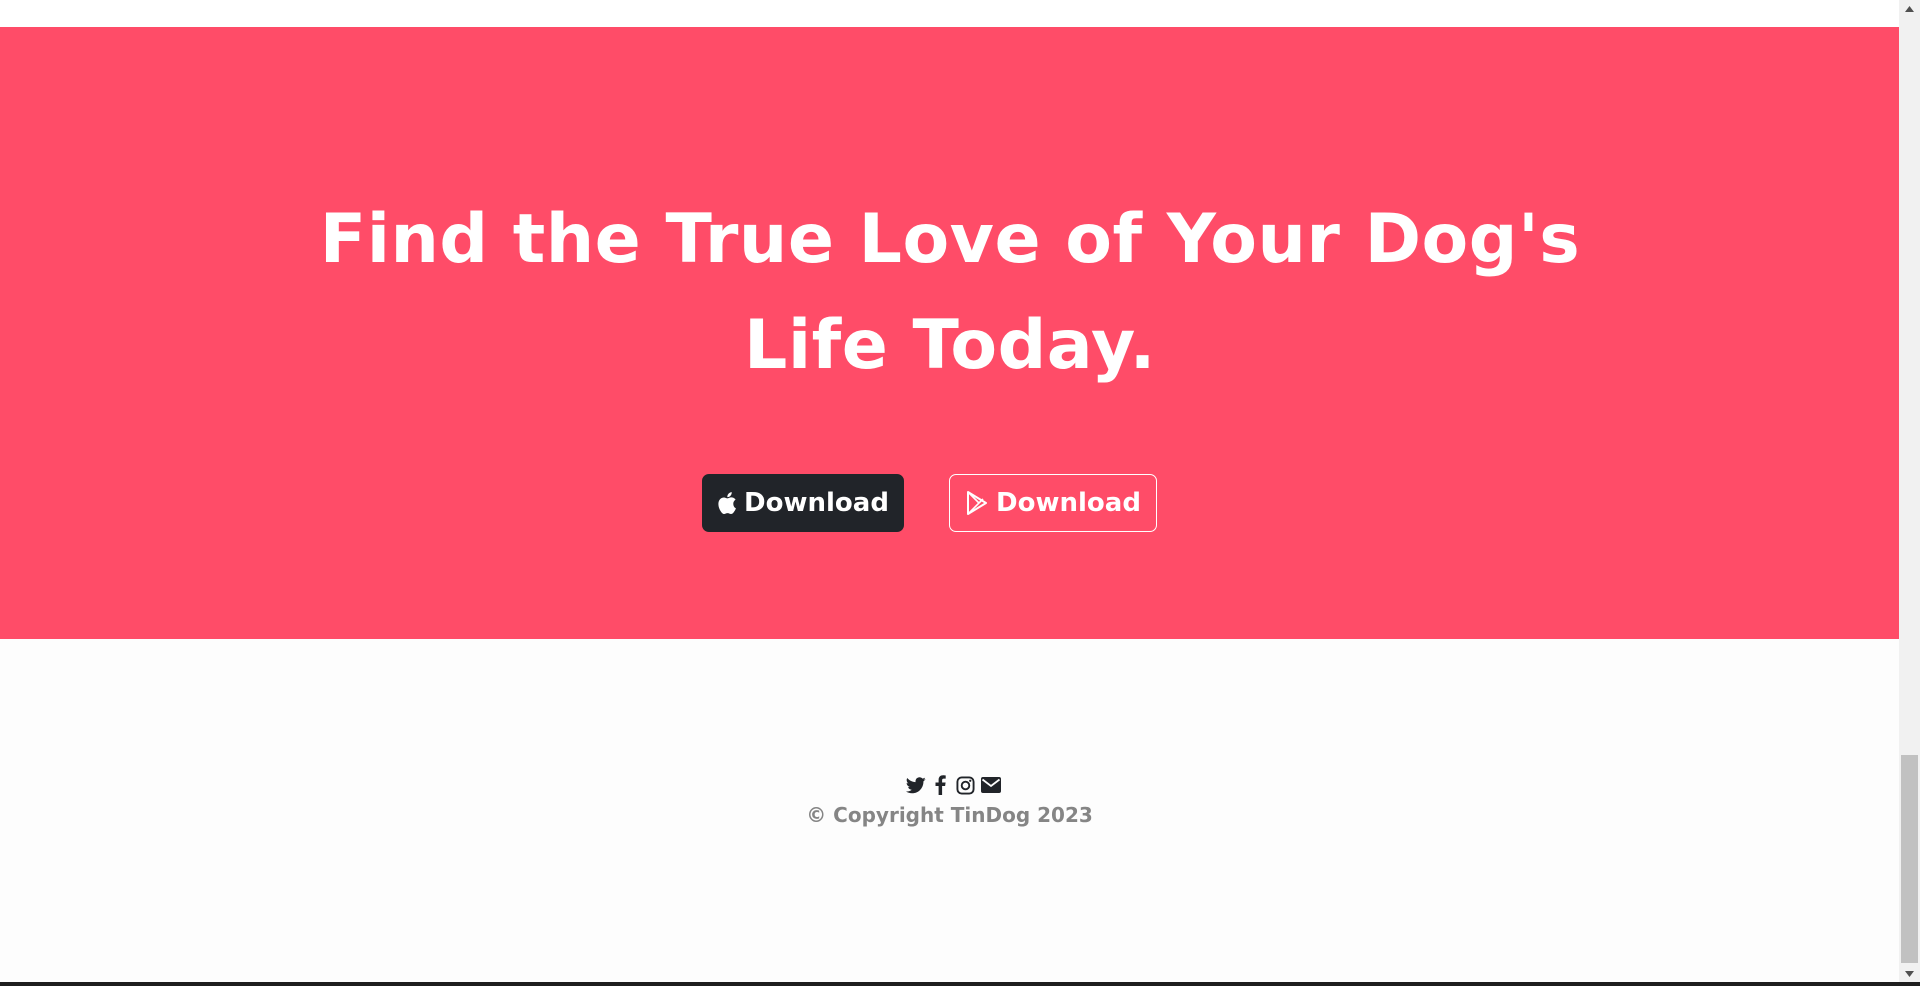 The height and width of the screenshot is (986, 1920). What do you see at coordinates (953, 785) in the screenshot?
I see `social-links` at bounding box center [953, 785].